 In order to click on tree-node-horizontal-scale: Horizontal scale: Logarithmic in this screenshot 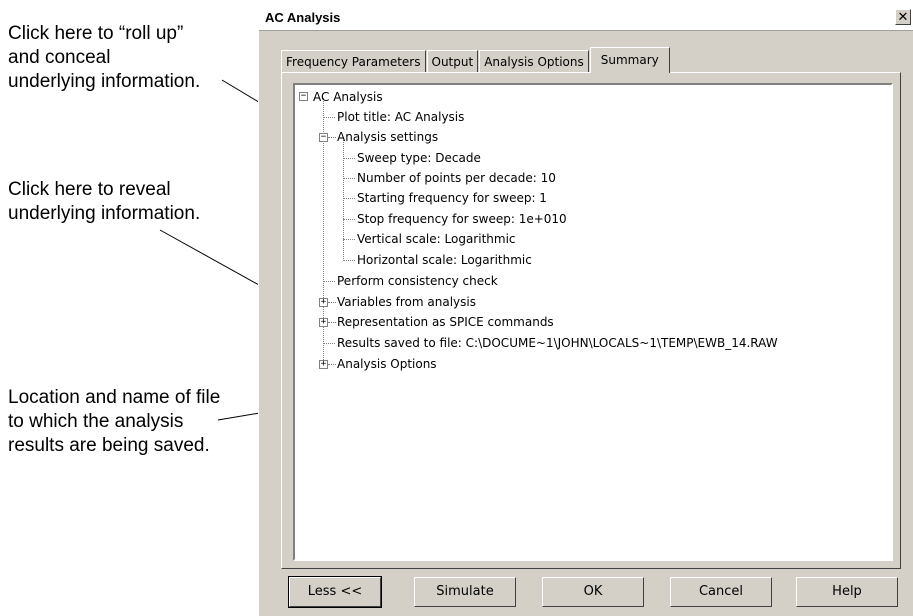, I will do `click(444, 260)`.